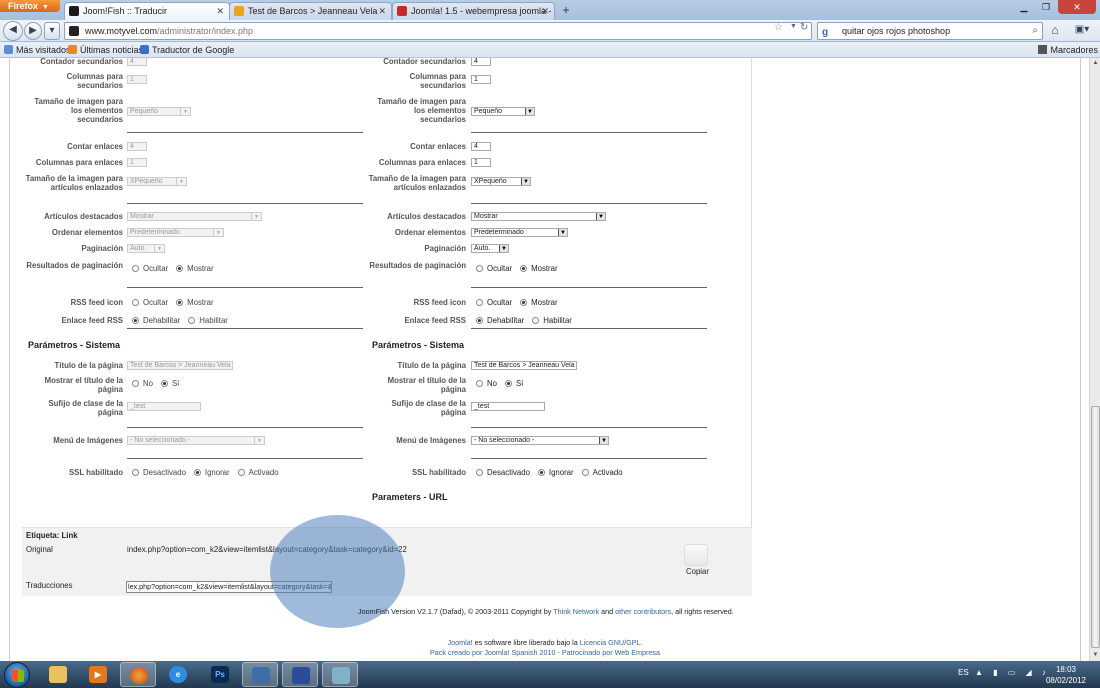  What do you see at coordinates (1068, 50) in the screenshot?
I see `bookmarks-menu: Marcadores` at bounding box center [1068, 50].